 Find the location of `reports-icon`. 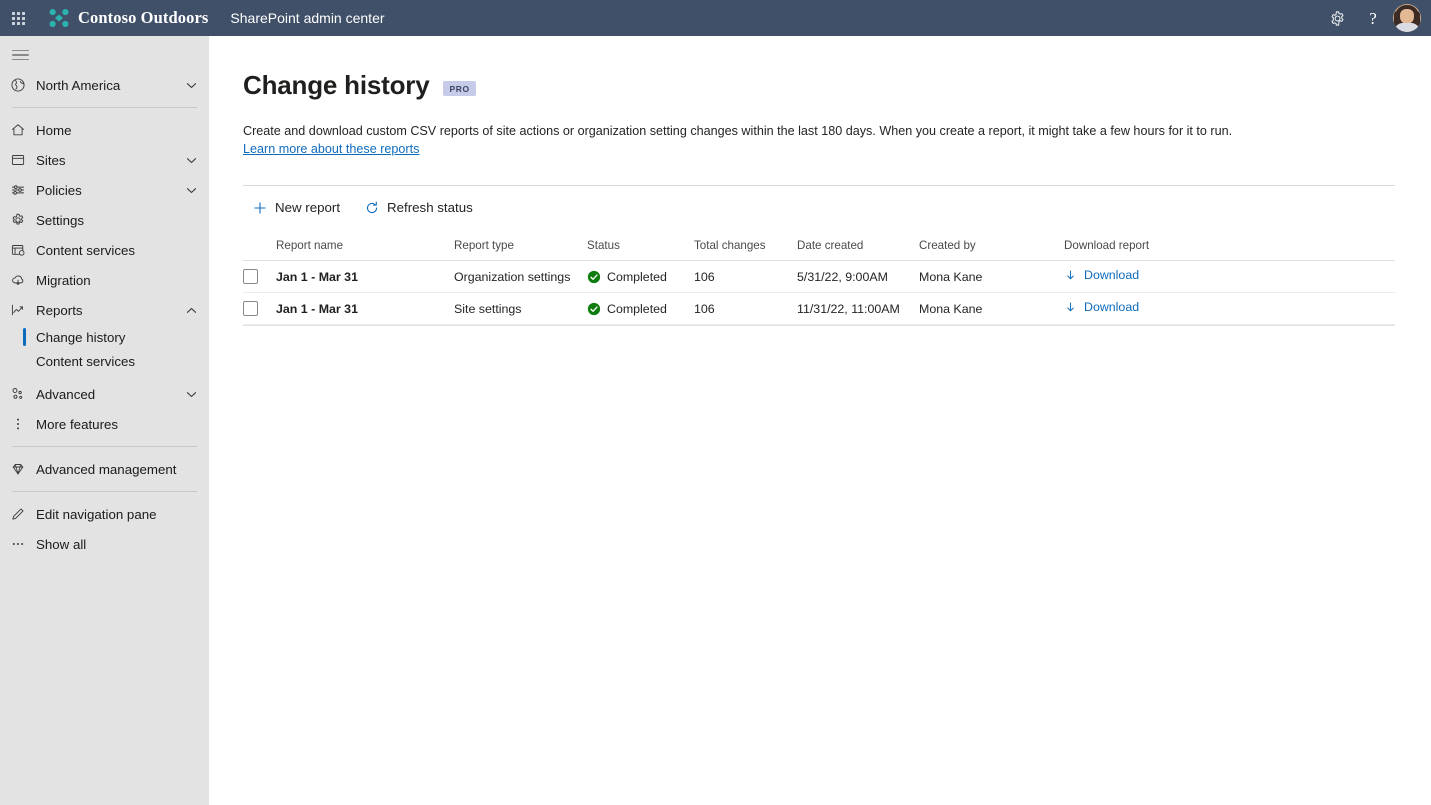

reports-icon is located at coordinates (18, 310).